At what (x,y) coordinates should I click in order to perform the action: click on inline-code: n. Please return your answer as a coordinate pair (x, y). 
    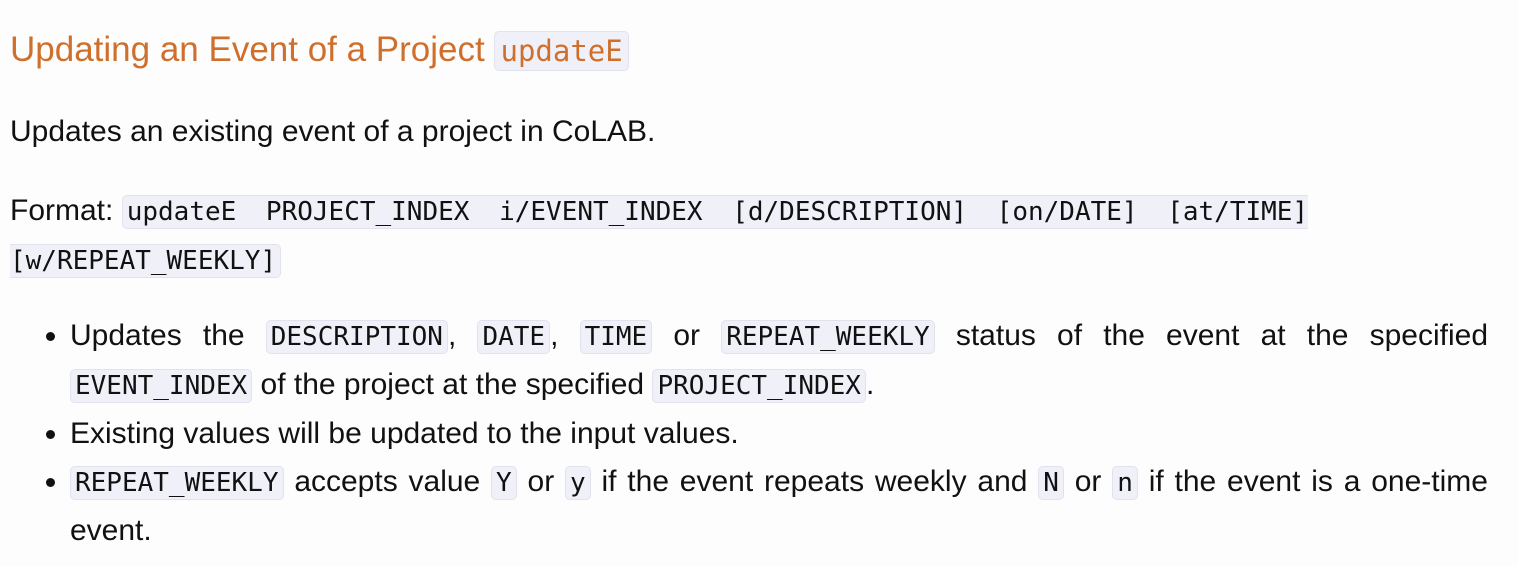
    Looking at the image, I should click on (1125, 483).